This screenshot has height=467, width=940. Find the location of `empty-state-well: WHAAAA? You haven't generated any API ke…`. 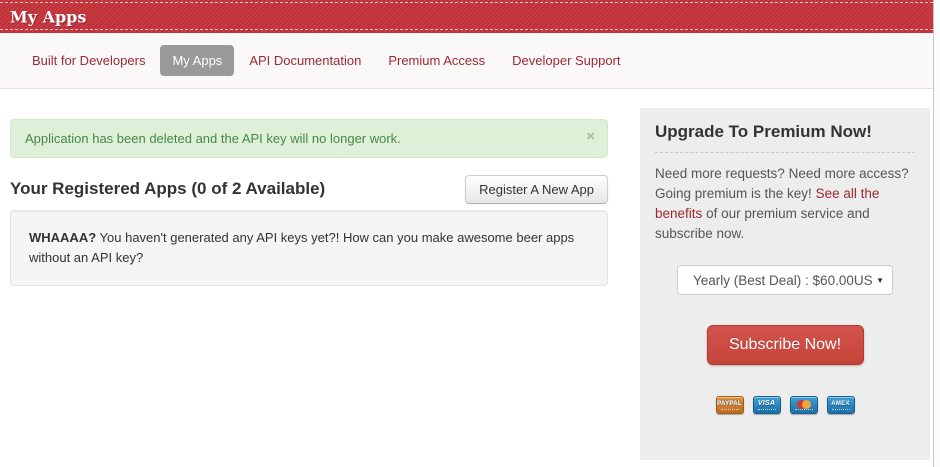

empty-state-well: WHAAAA? You haven't generated any API ke… is located at coordinates (309, 248).